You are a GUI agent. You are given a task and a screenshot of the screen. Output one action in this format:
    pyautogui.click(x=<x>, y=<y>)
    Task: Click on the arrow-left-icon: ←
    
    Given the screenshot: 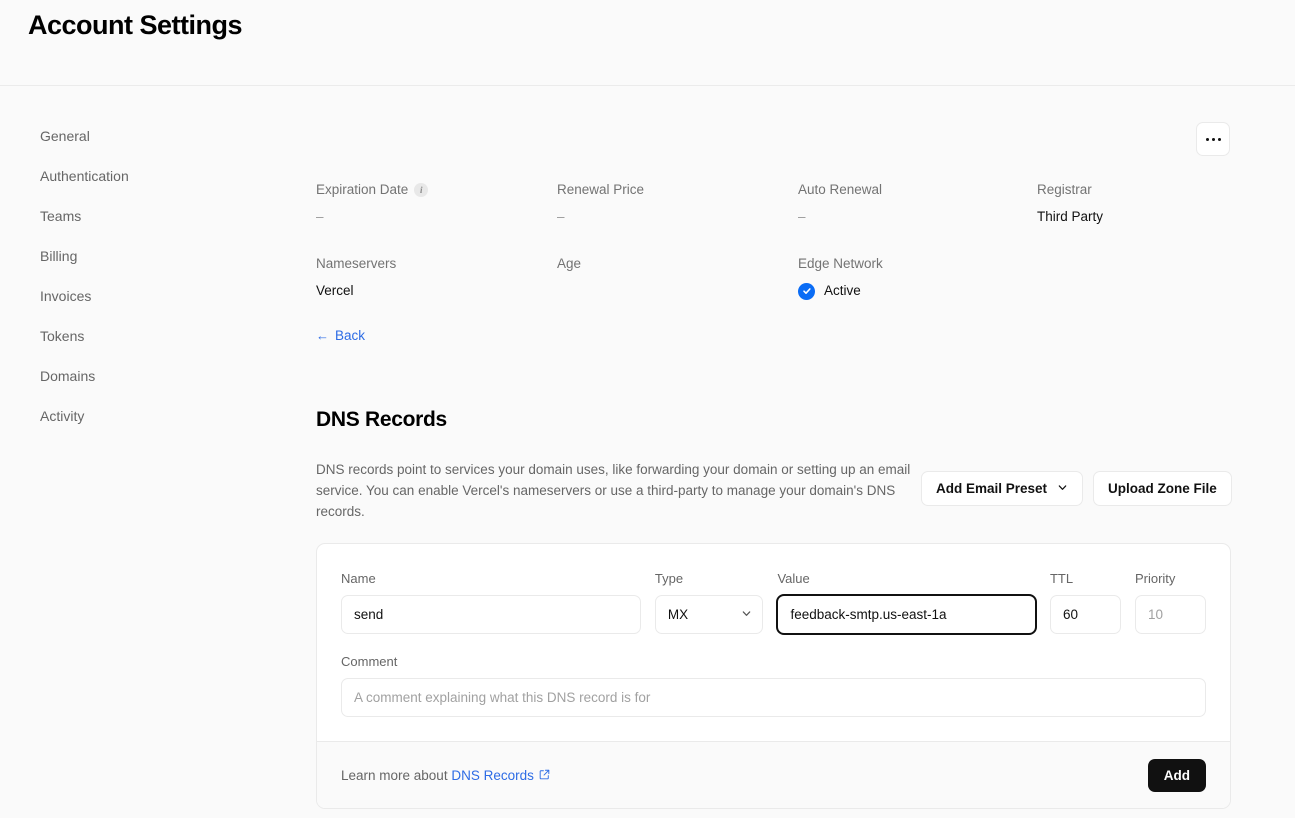 What is the action you would take?
    pyautogui.click(x=322, y=335)
    